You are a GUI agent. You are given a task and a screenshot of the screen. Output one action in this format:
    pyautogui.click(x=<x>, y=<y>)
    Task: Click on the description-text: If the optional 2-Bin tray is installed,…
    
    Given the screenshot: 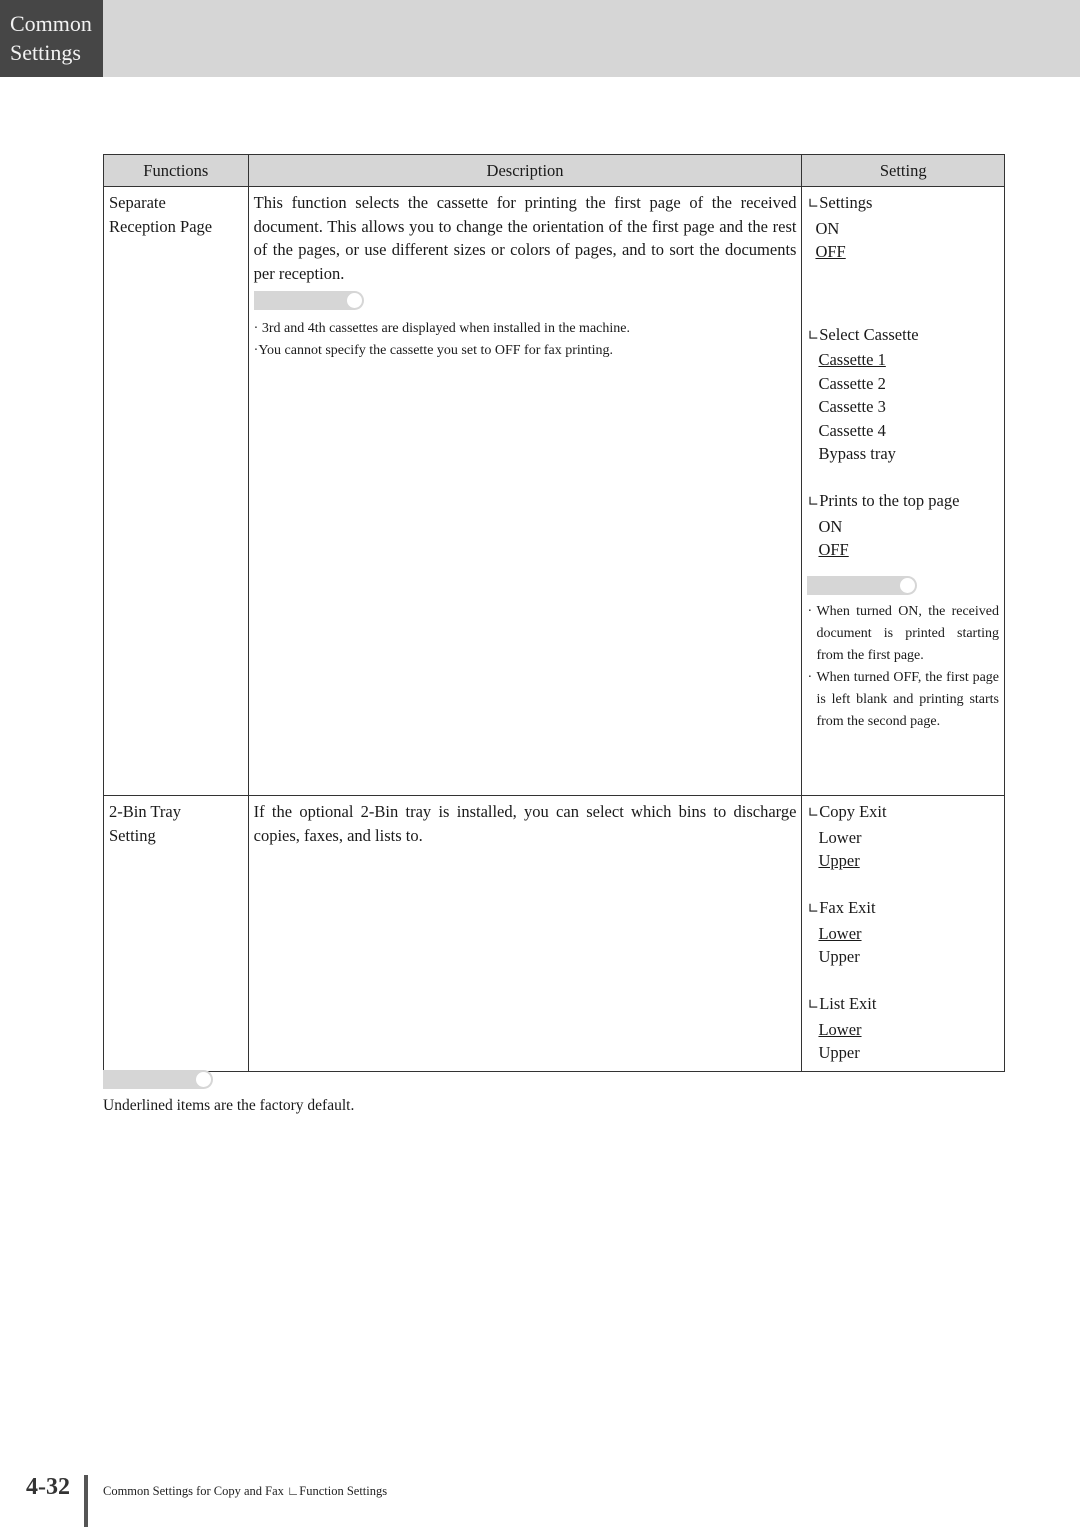 What is the action you would take?
    pyautogui.click(x=525, y=823)
    